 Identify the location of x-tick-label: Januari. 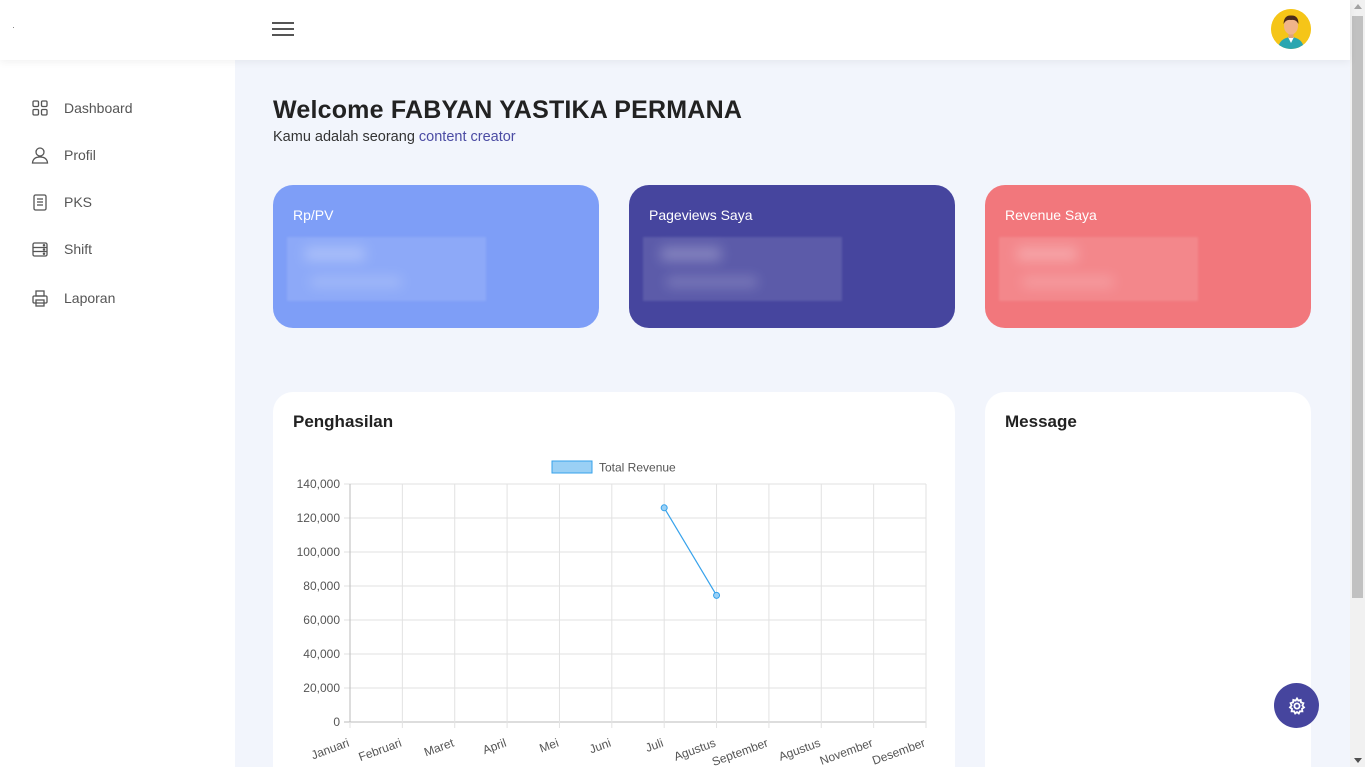
(330, 749).